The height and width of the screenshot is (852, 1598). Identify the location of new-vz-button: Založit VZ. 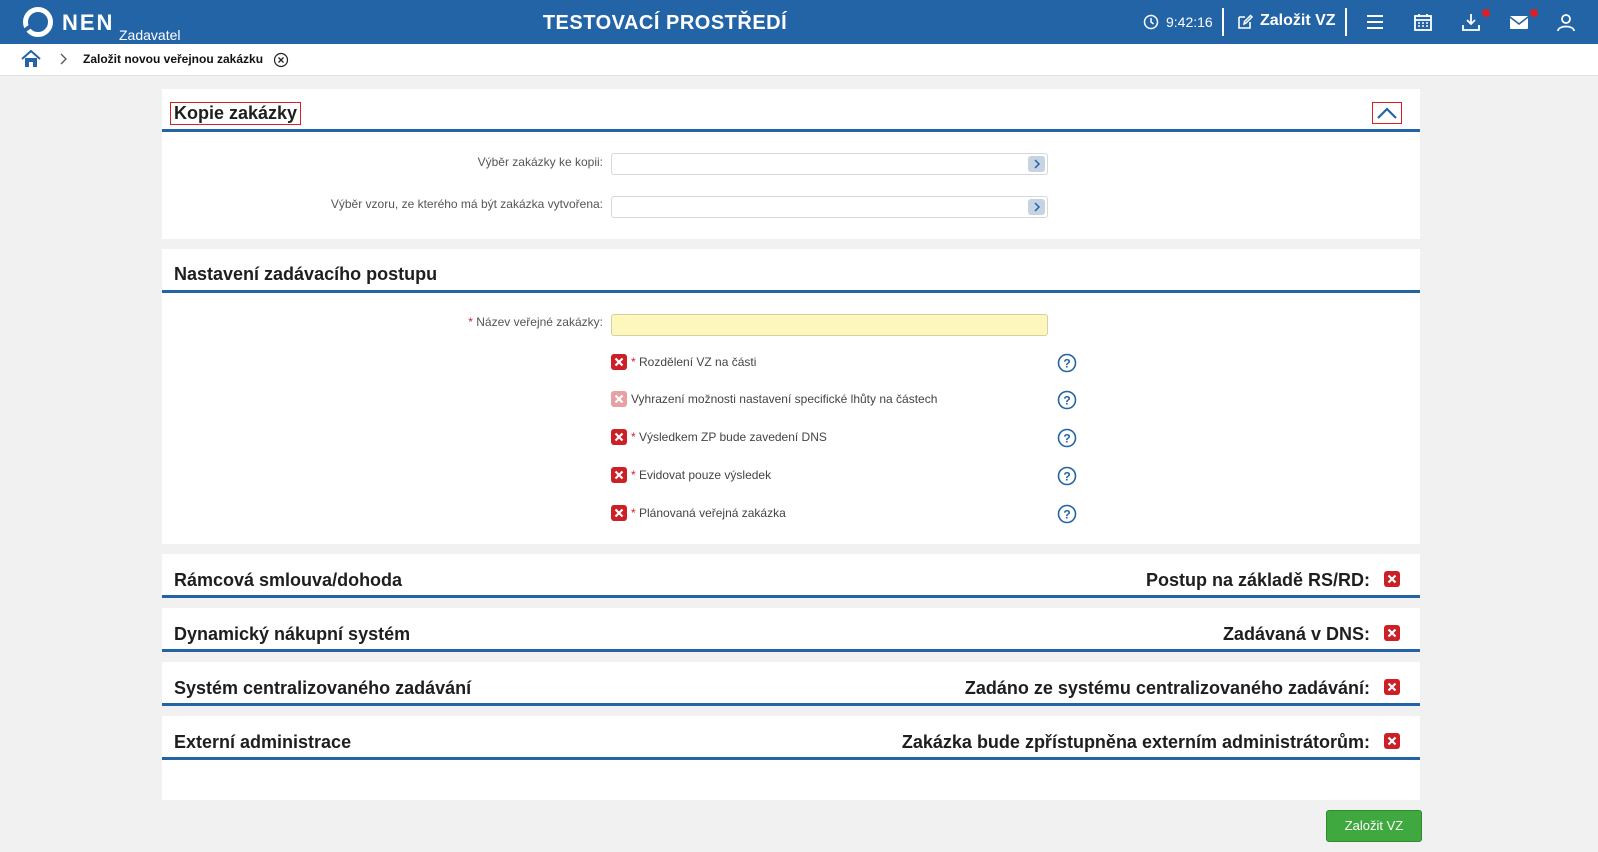
(1298, 21).